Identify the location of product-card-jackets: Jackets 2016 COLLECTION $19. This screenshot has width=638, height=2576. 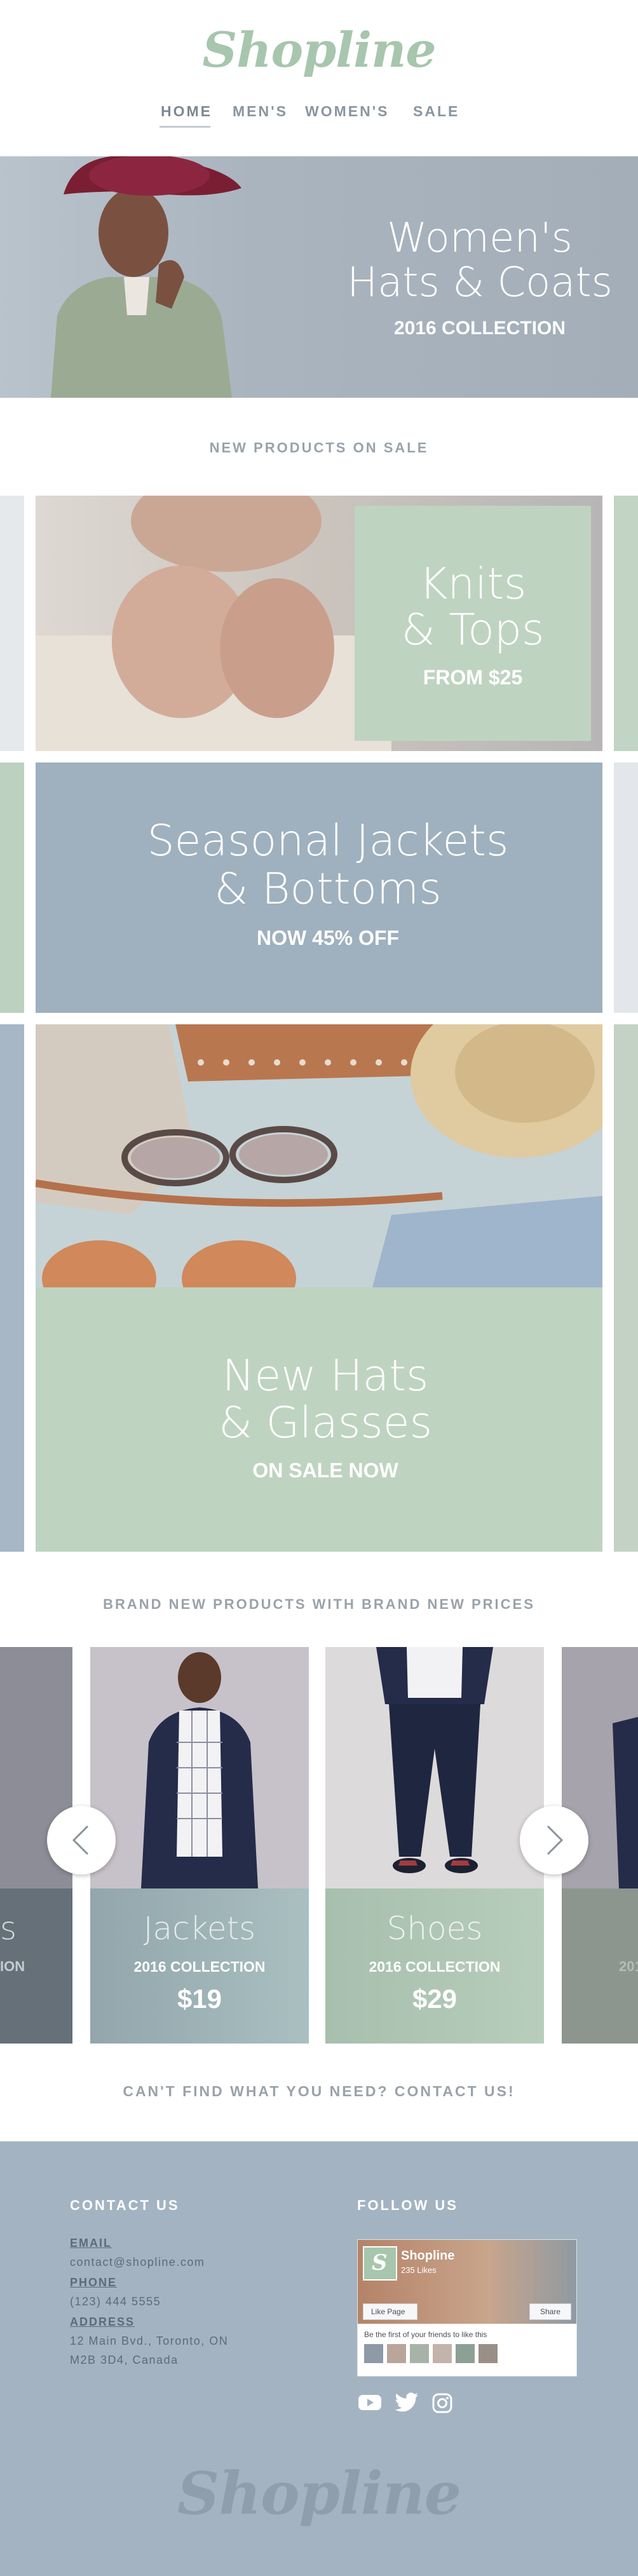
(199, 1845).